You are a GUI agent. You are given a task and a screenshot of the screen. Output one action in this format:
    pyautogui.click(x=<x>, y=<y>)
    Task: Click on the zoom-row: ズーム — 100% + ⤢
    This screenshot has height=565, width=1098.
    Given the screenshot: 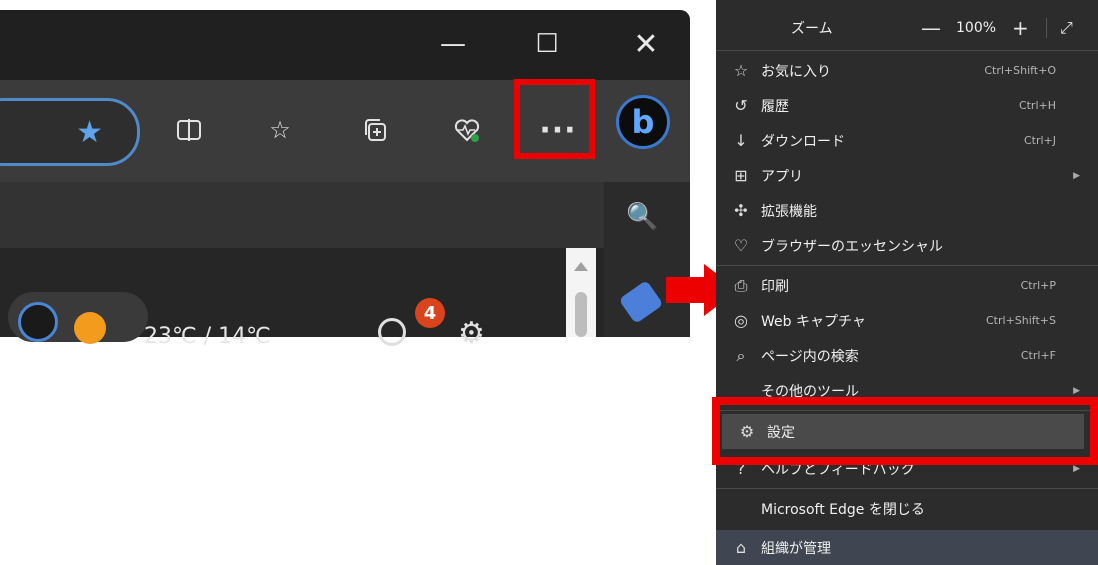 What is the action you would take?
    pyautogui.click(x=907, y=27)
    